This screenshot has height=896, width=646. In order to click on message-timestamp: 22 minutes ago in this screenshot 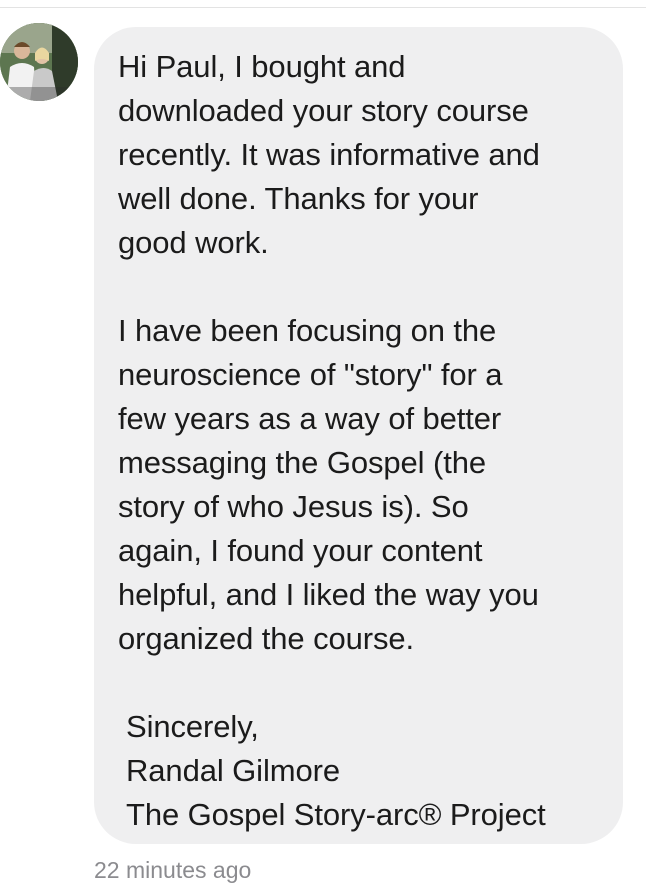, I will do `click(173, 870)`.